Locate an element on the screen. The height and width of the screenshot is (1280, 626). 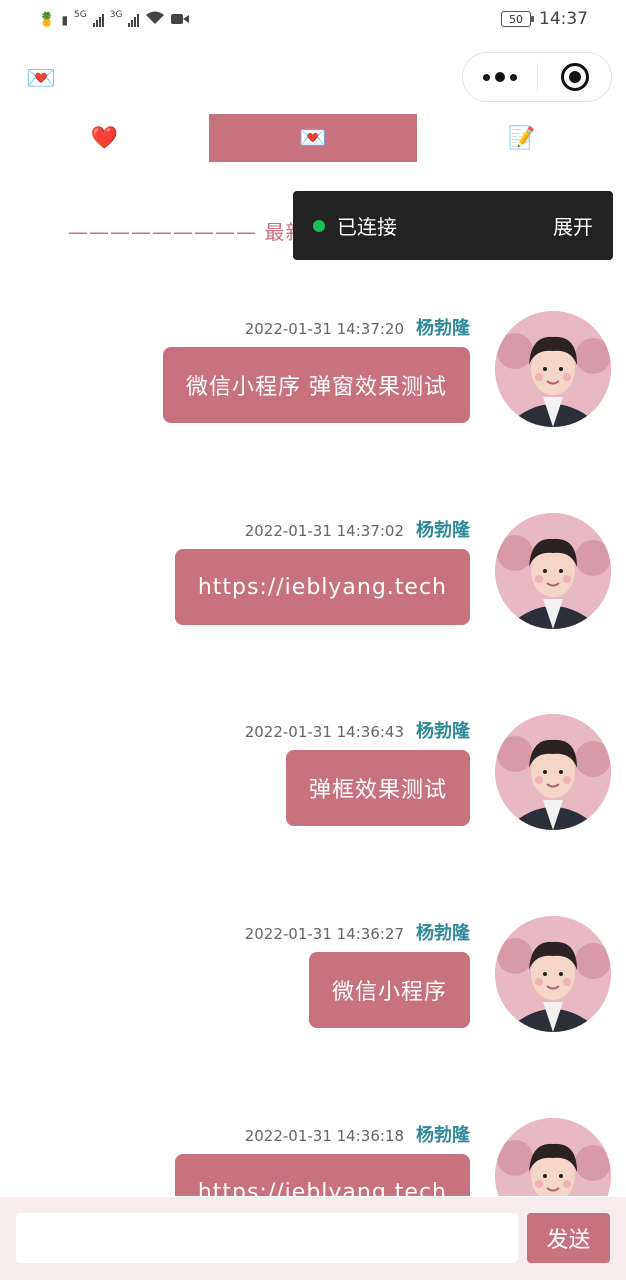
status-right: 50 14:37 is located at coordinates (544, 19).